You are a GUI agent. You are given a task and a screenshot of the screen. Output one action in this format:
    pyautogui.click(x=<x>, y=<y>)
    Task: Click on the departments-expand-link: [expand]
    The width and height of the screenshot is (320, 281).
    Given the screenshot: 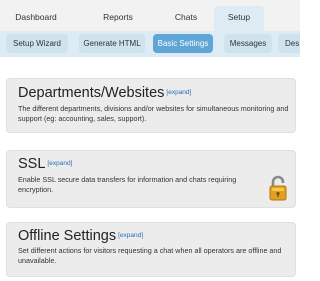 What is the action you would take?
    pyautogui.click(x=178, y=92)
    